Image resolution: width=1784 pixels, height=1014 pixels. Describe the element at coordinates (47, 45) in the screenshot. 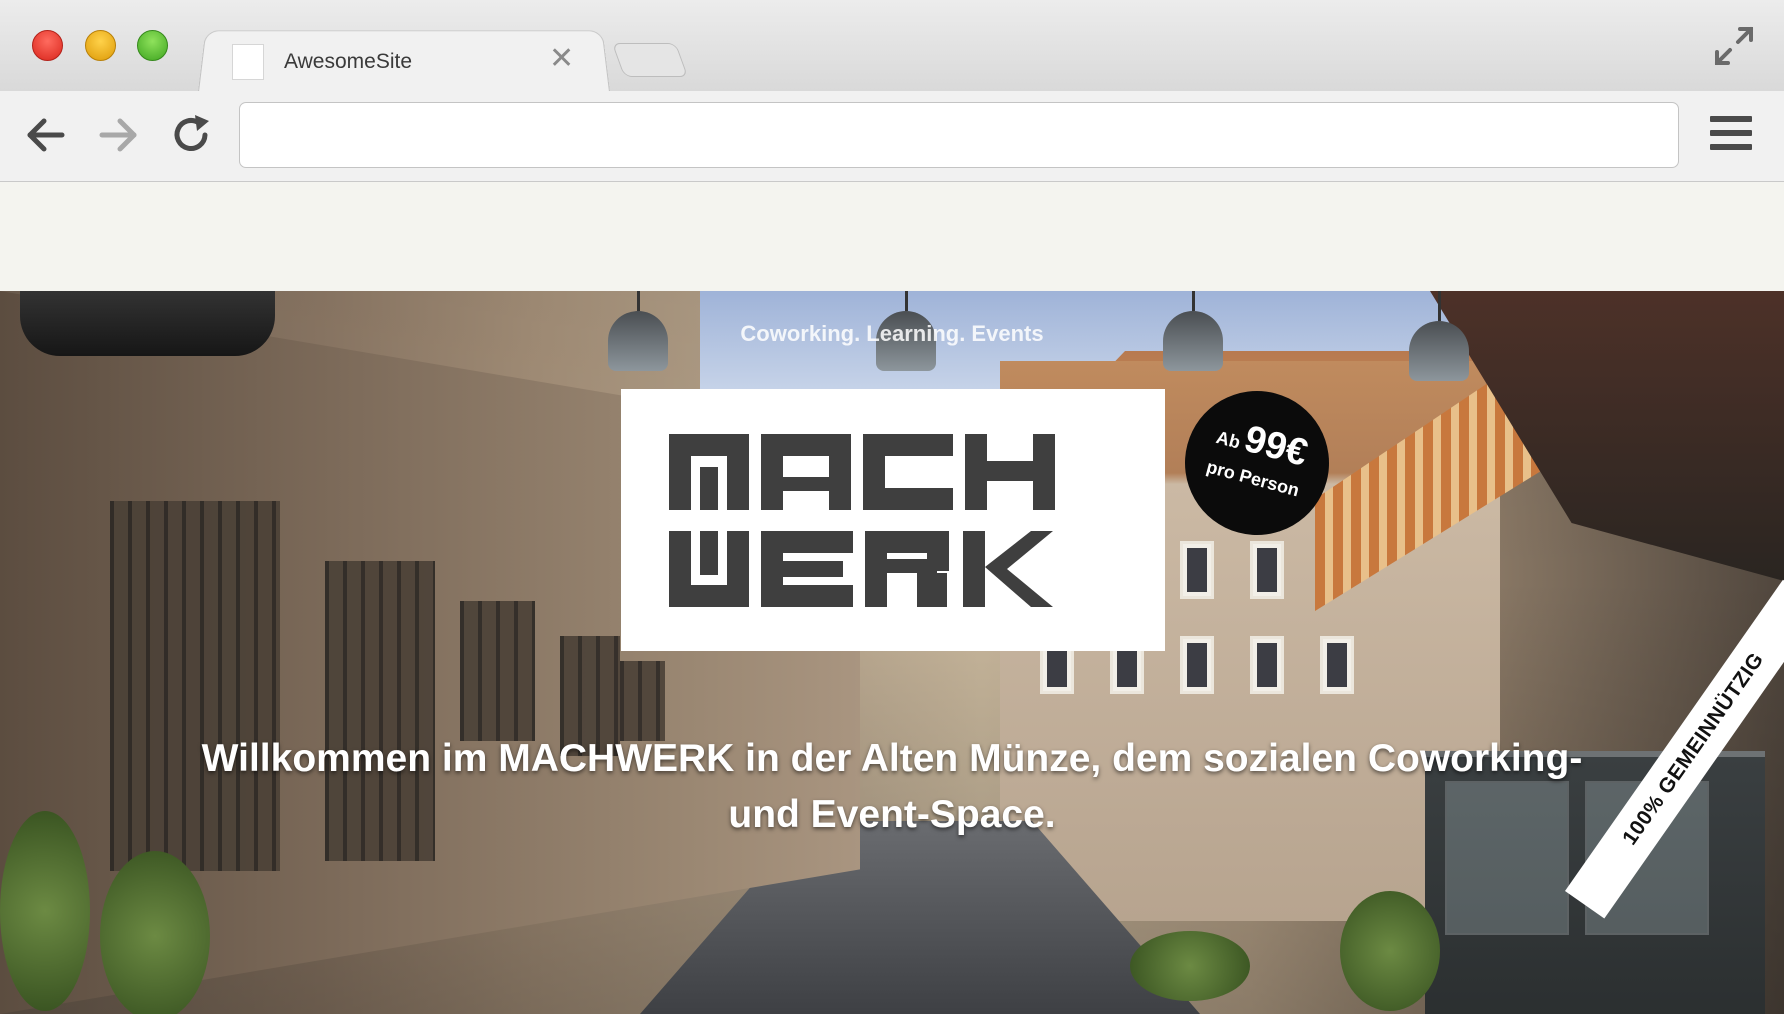

I see `close-window-button` at that location.